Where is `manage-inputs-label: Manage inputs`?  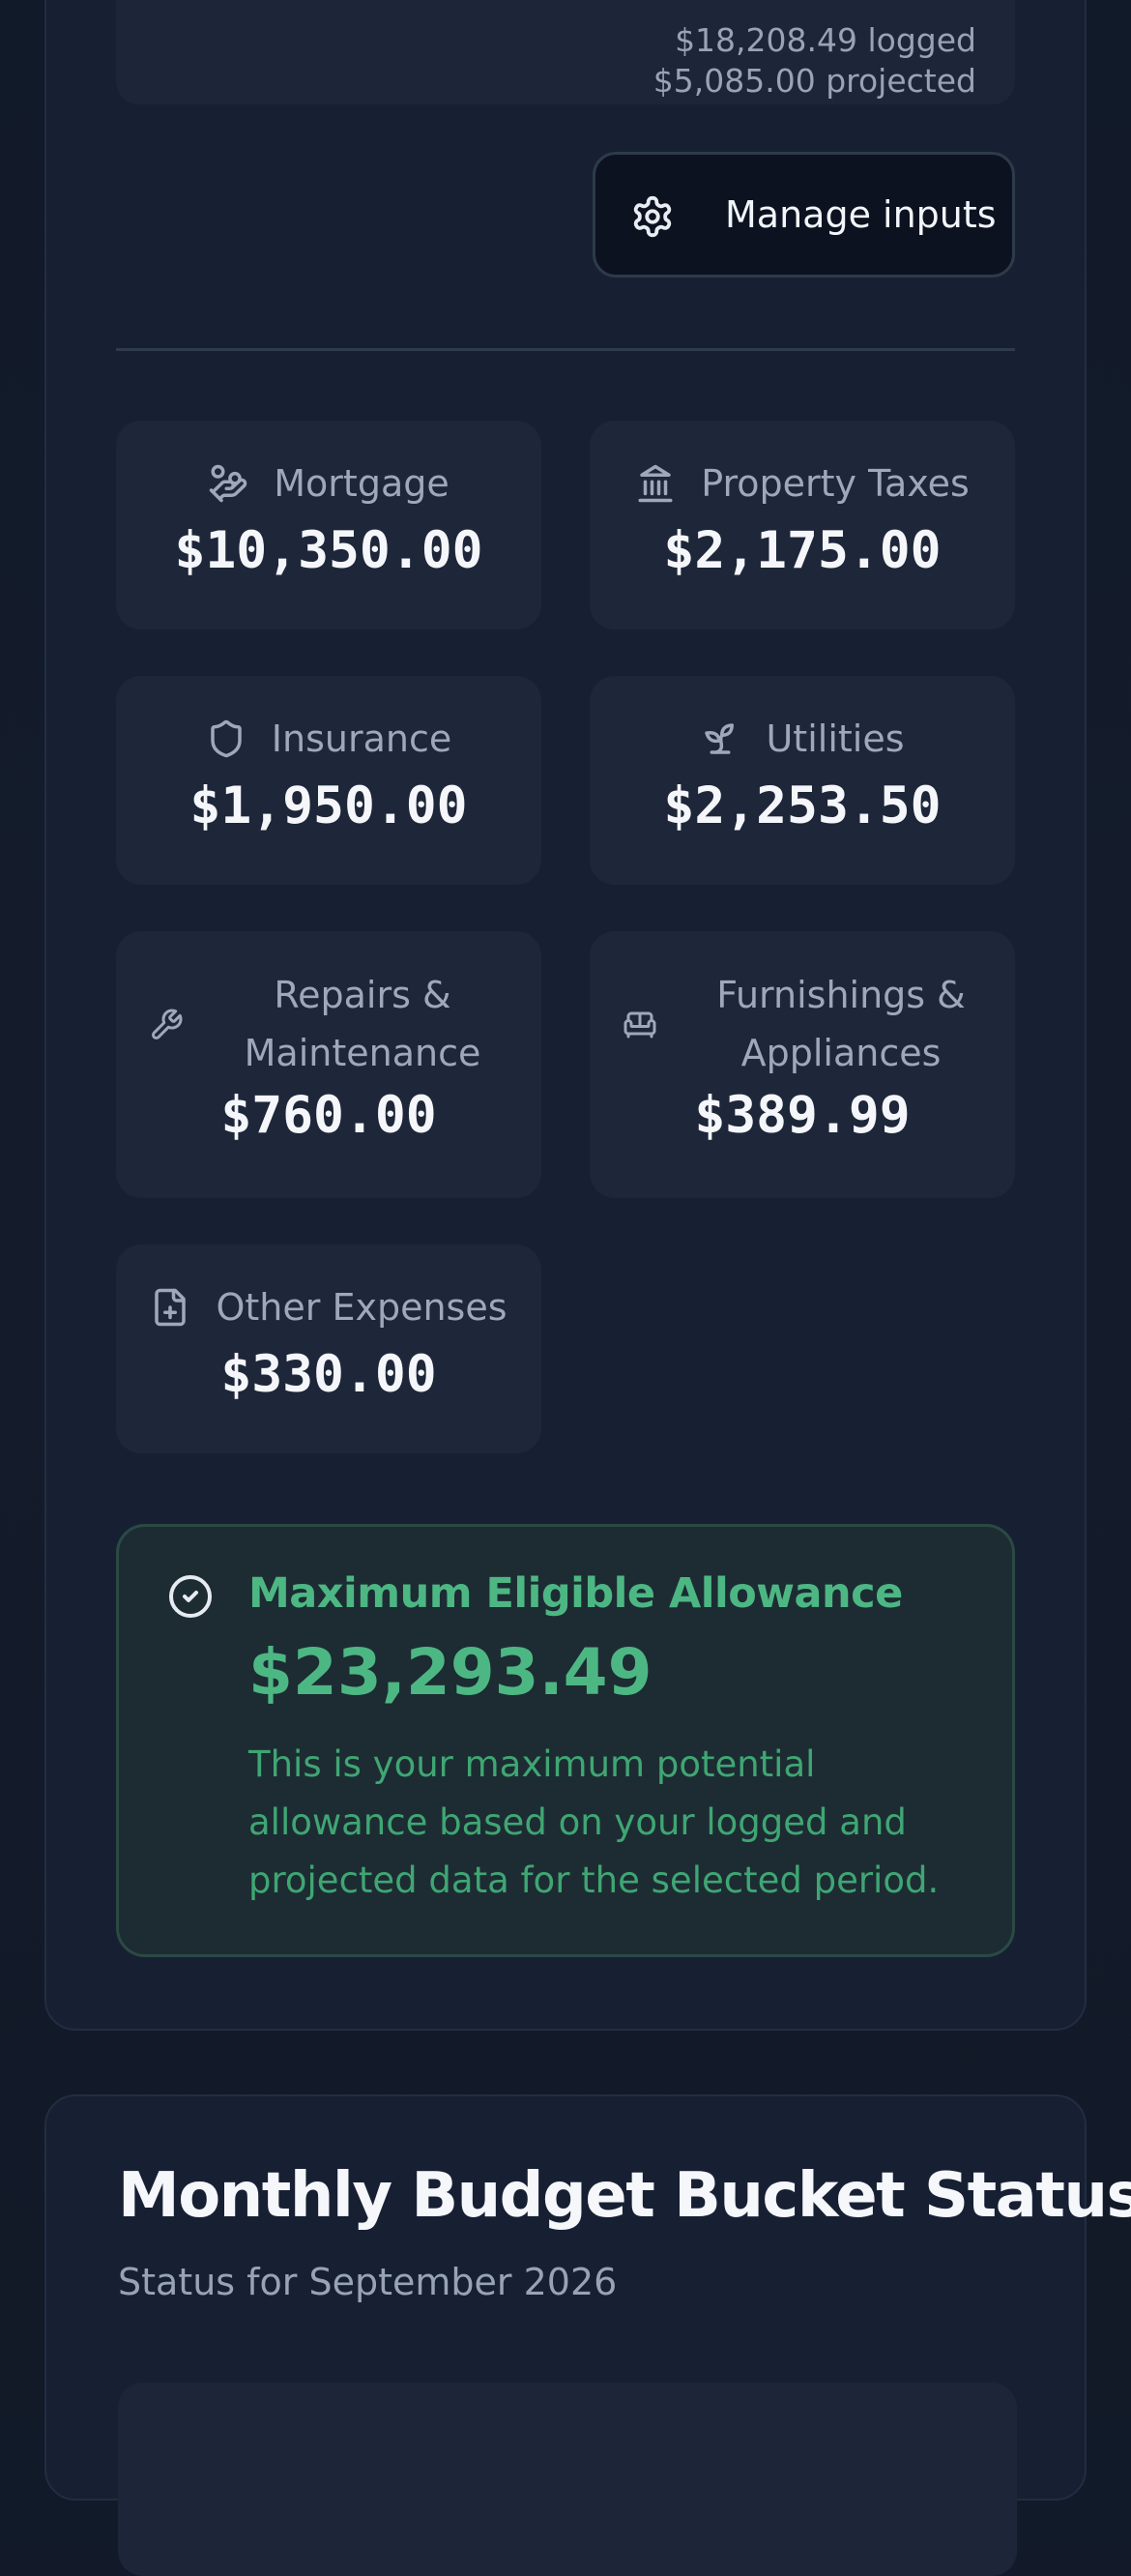 manage-inputs-label: Manage inputs is located at coordinates (861, 214).